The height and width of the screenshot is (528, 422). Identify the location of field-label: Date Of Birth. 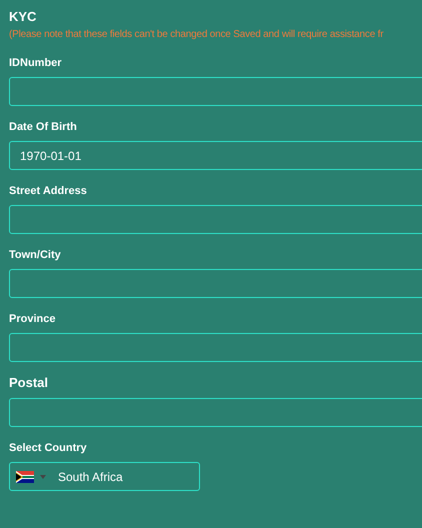
(43, 127).